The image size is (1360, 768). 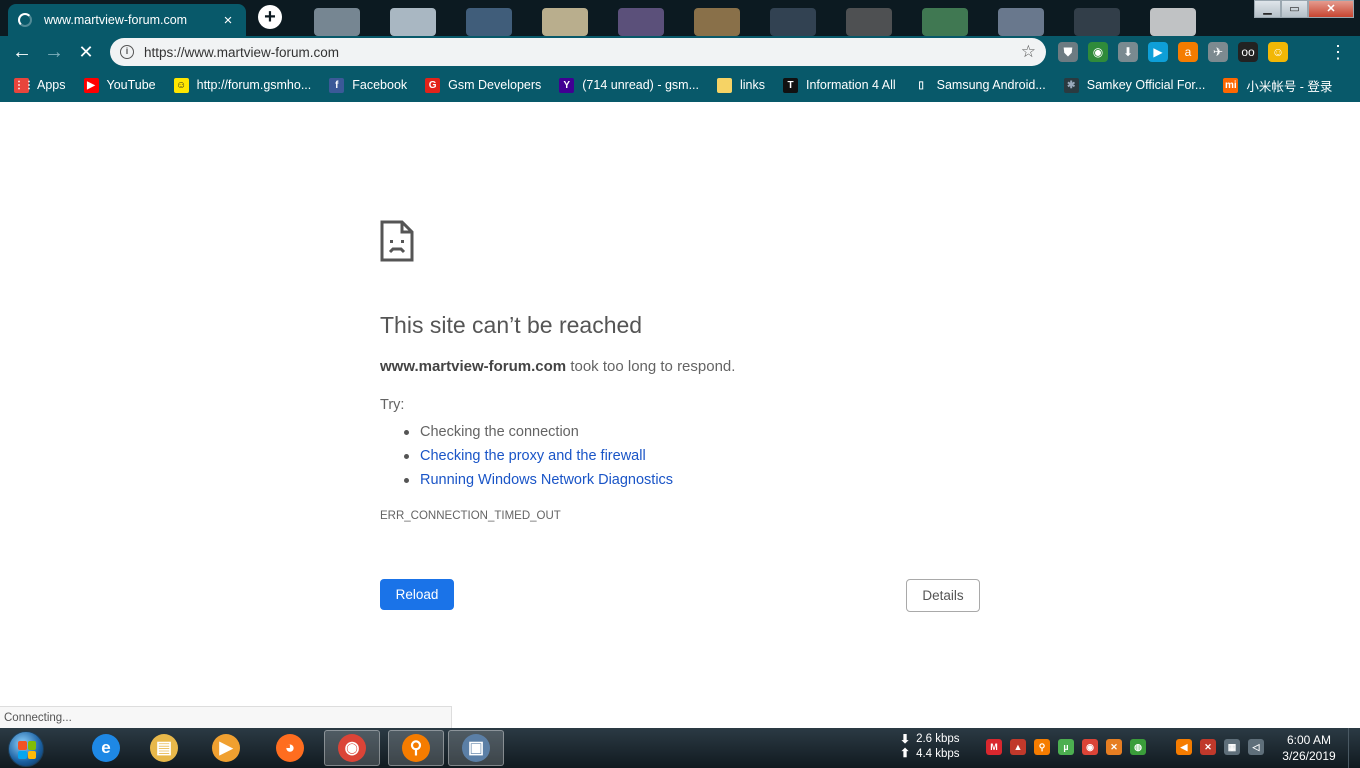 I want to click on tab-close-icon: ×, so click(x=228, y=20).